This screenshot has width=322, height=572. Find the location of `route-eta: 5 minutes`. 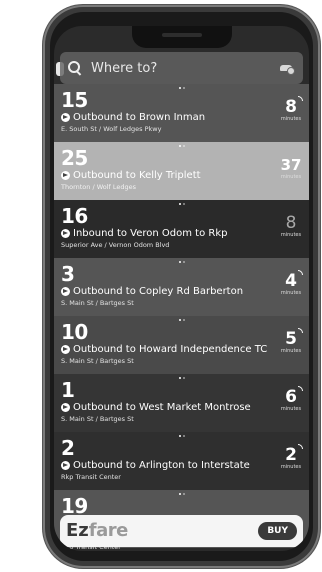

route-eta: 5 minutes is located at coordinates (291, 341).